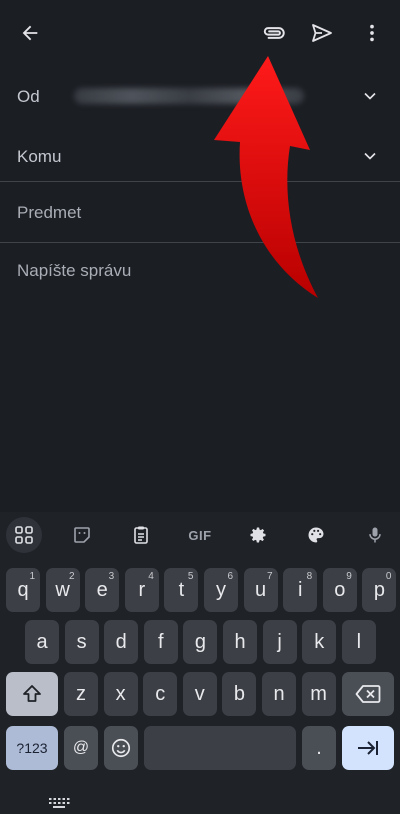  I want to click on clipboard-icon, so click(141, 535).